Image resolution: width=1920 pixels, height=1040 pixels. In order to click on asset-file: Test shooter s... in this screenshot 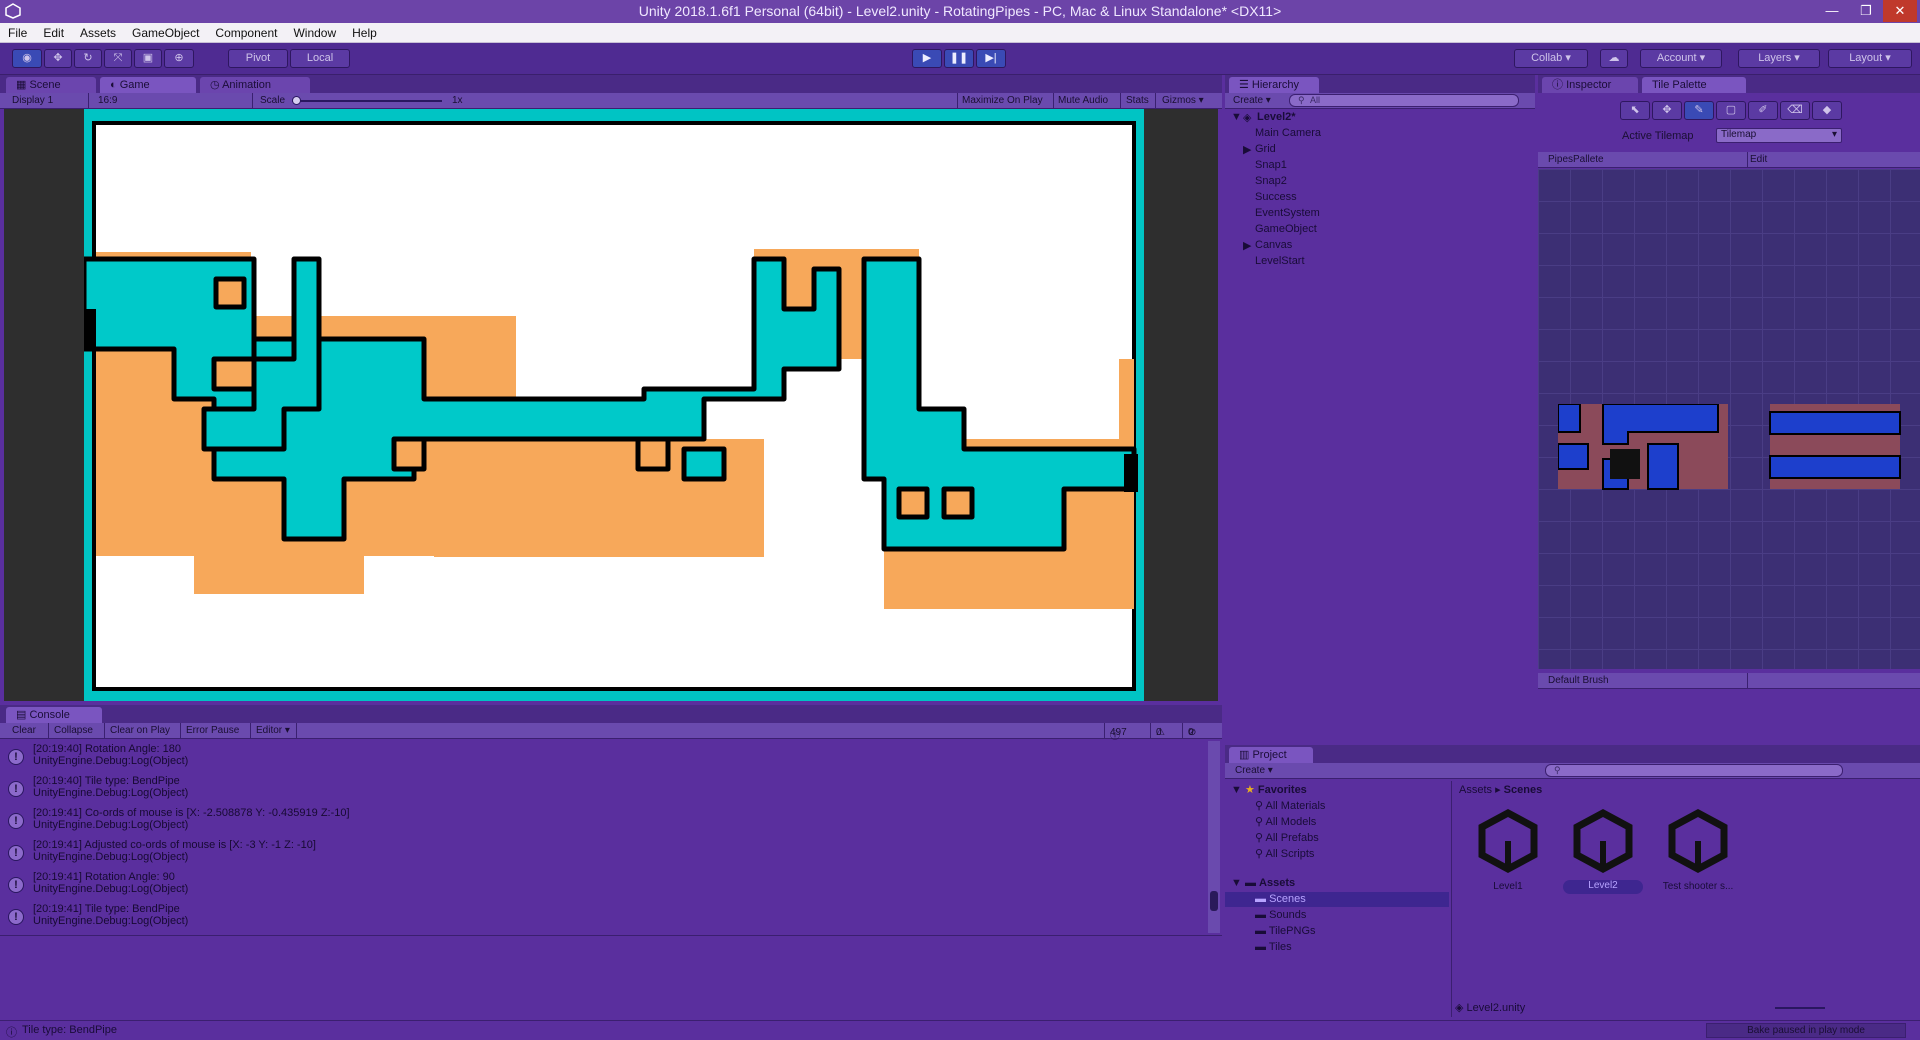, I will do `click(1698, 854)`.